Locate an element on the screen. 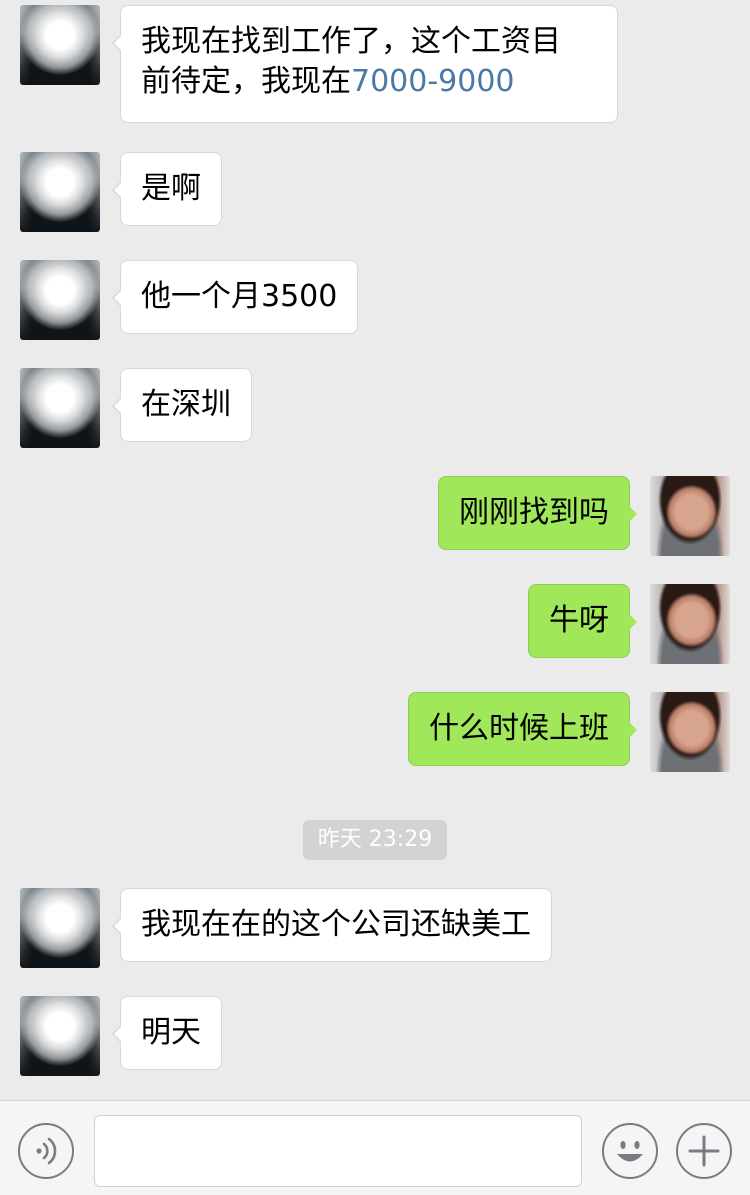 The height and width of the screenshot is (1195, 750). message-text: 前待定，我现在7000-9000 is located at coordinates (369, 82).